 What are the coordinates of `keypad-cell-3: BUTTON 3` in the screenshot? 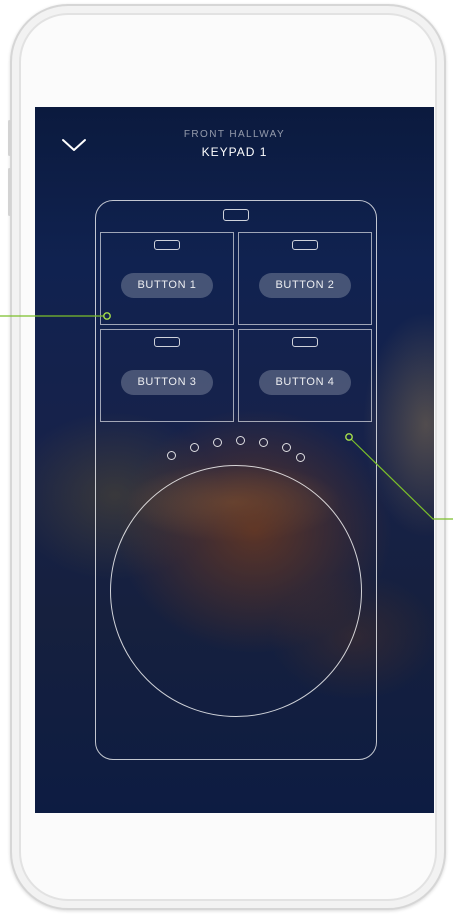 It's located at (167, 375).